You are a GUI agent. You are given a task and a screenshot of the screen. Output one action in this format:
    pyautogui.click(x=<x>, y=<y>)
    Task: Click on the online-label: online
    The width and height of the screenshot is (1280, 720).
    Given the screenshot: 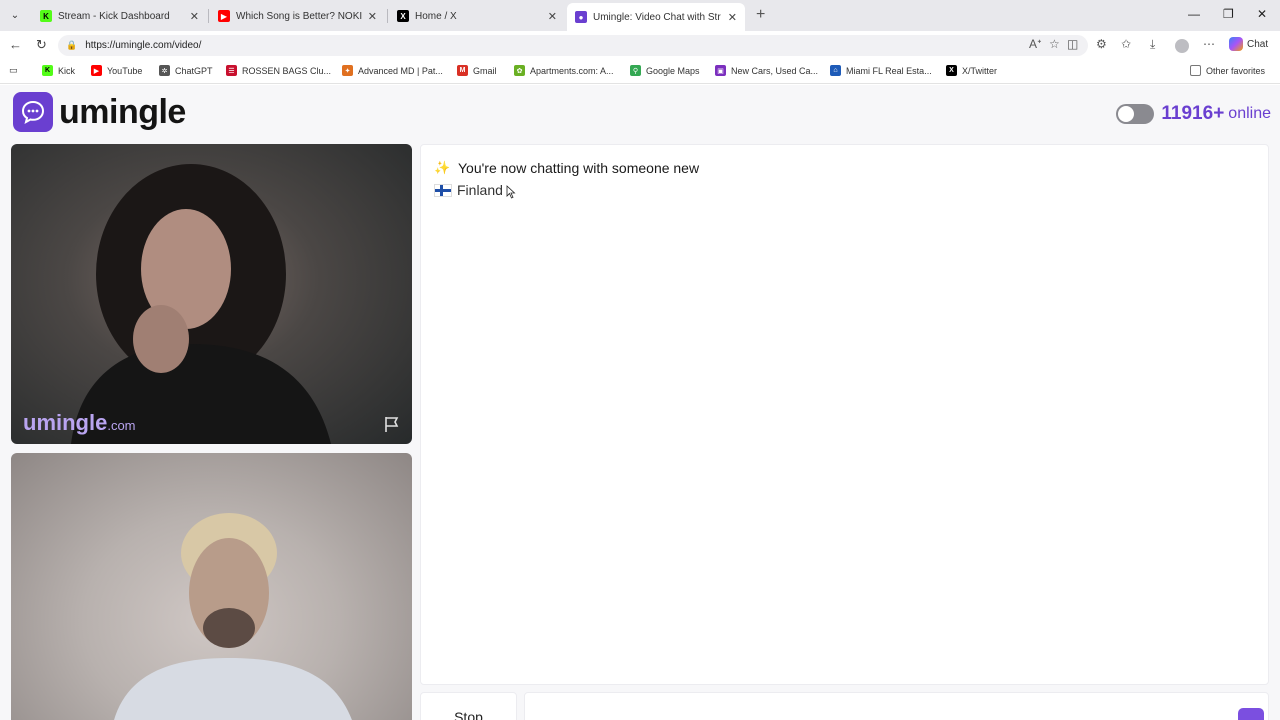 What is the action you would take?
    pyautogui.click(x=1249, y=113)
    